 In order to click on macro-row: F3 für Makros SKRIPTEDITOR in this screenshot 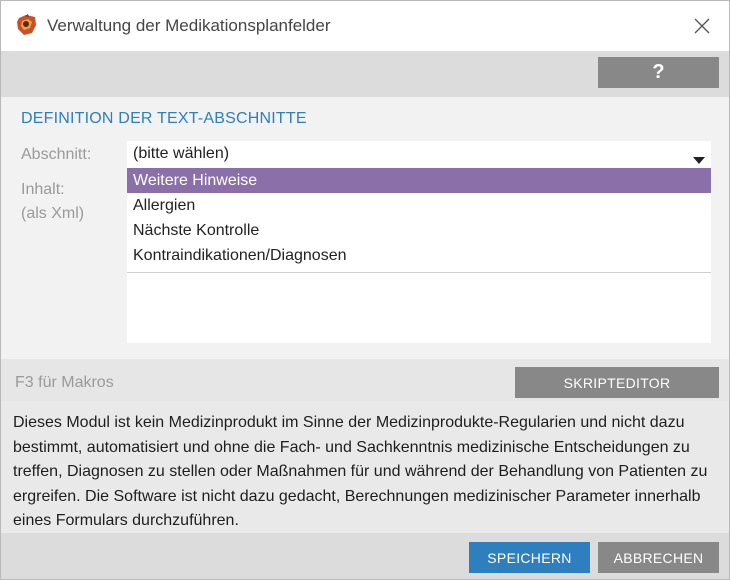, I will do `click(365, 380)`.